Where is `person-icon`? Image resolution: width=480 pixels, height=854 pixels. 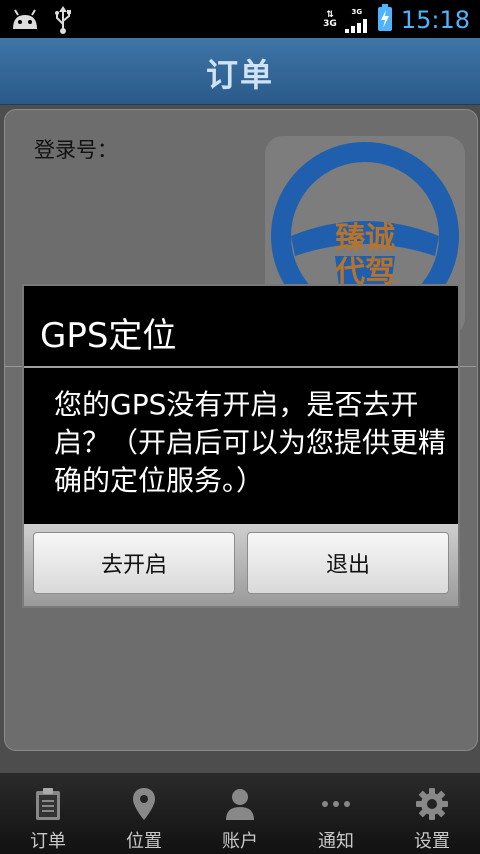 person-icon is located at coordinates (240, 804).